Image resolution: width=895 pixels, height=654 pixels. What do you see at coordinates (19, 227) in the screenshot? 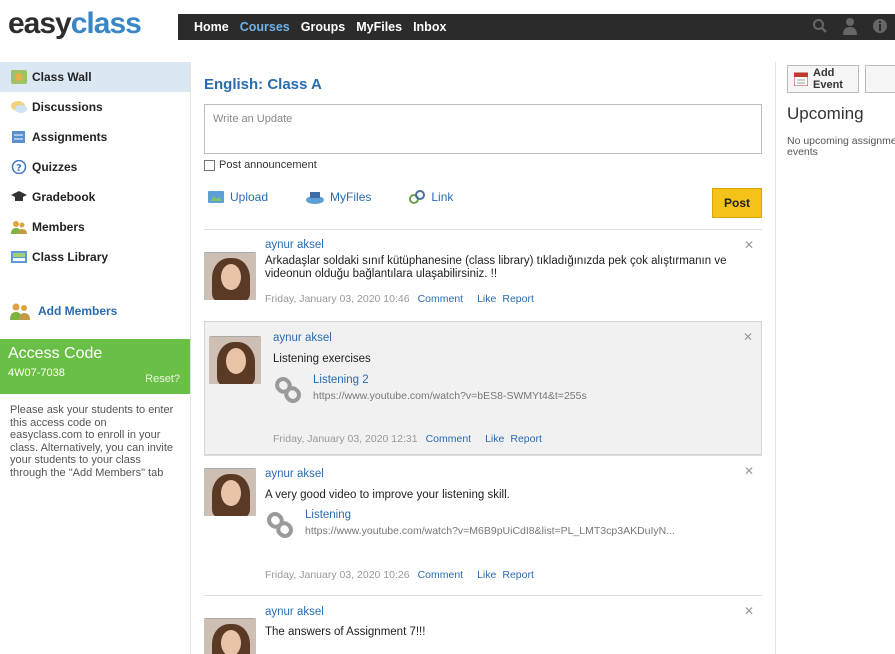
I see `members-icon` at bounding box center [19, 227].